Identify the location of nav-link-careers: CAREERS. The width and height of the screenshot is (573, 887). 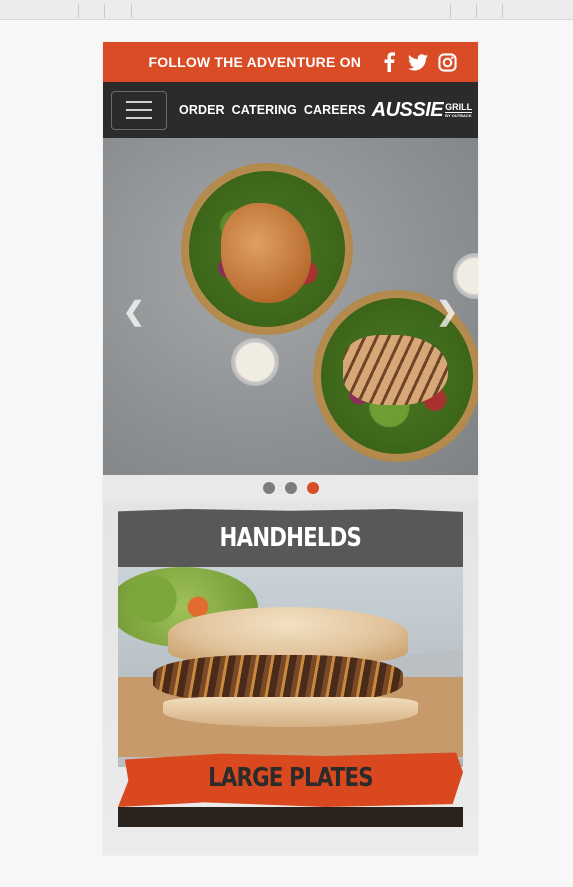
(335, 110).